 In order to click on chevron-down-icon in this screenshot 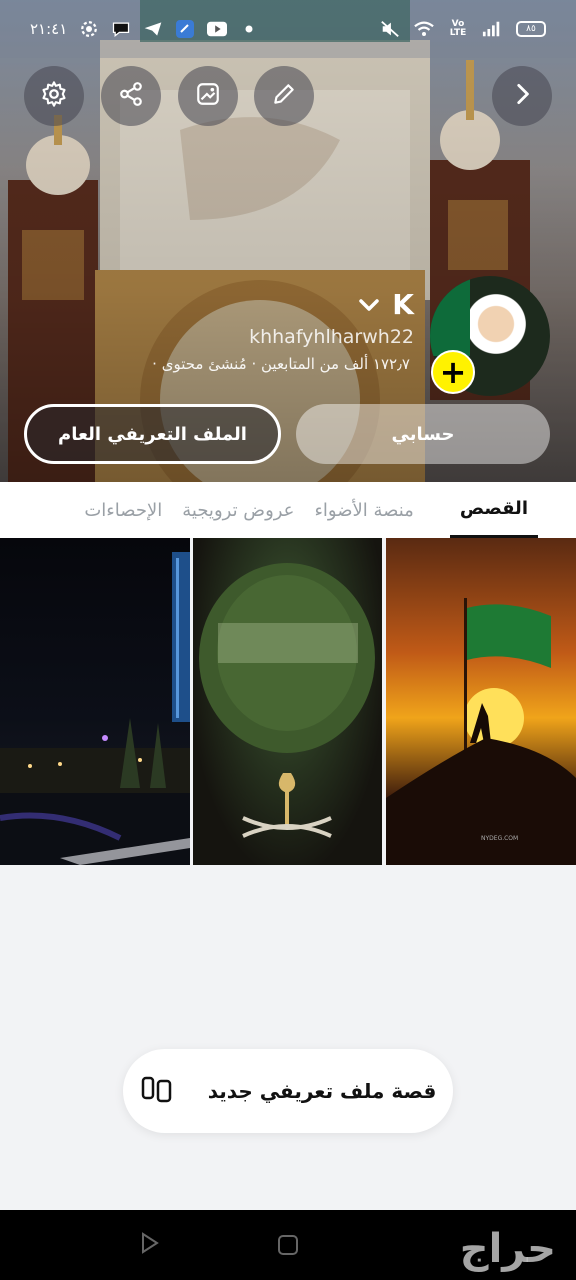, I will do `click(369, 304)`.